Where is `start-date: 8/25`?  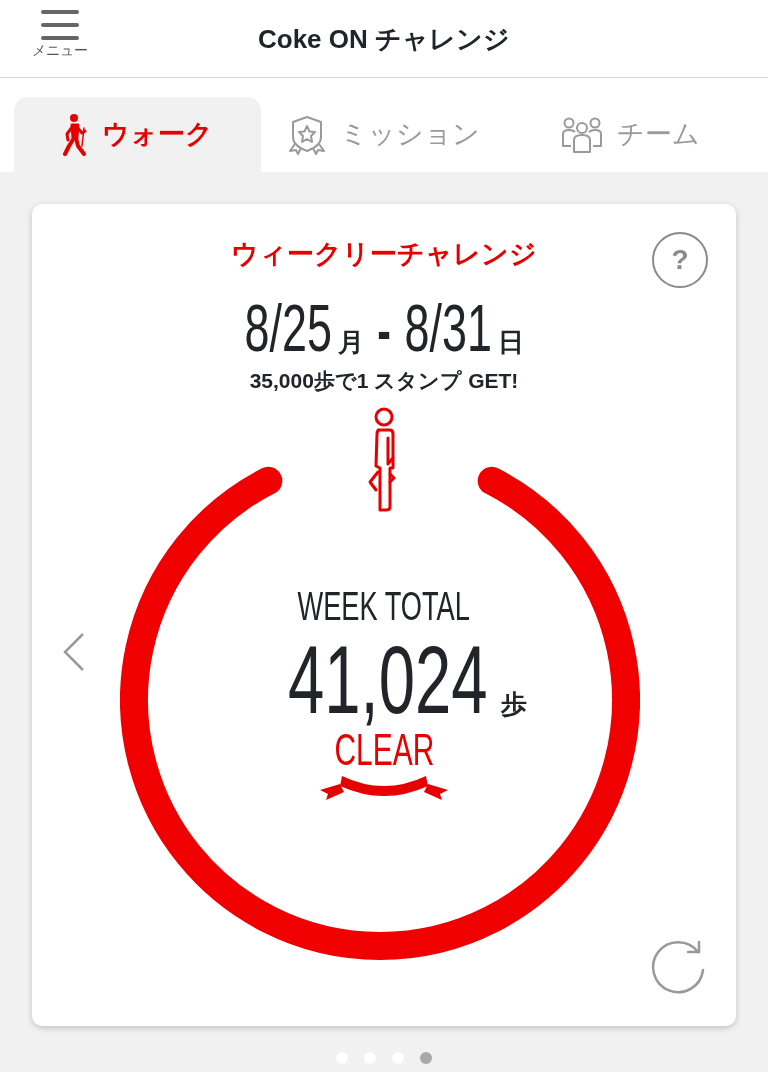
start-date: 8/25 is located at coordinates (288, 328).